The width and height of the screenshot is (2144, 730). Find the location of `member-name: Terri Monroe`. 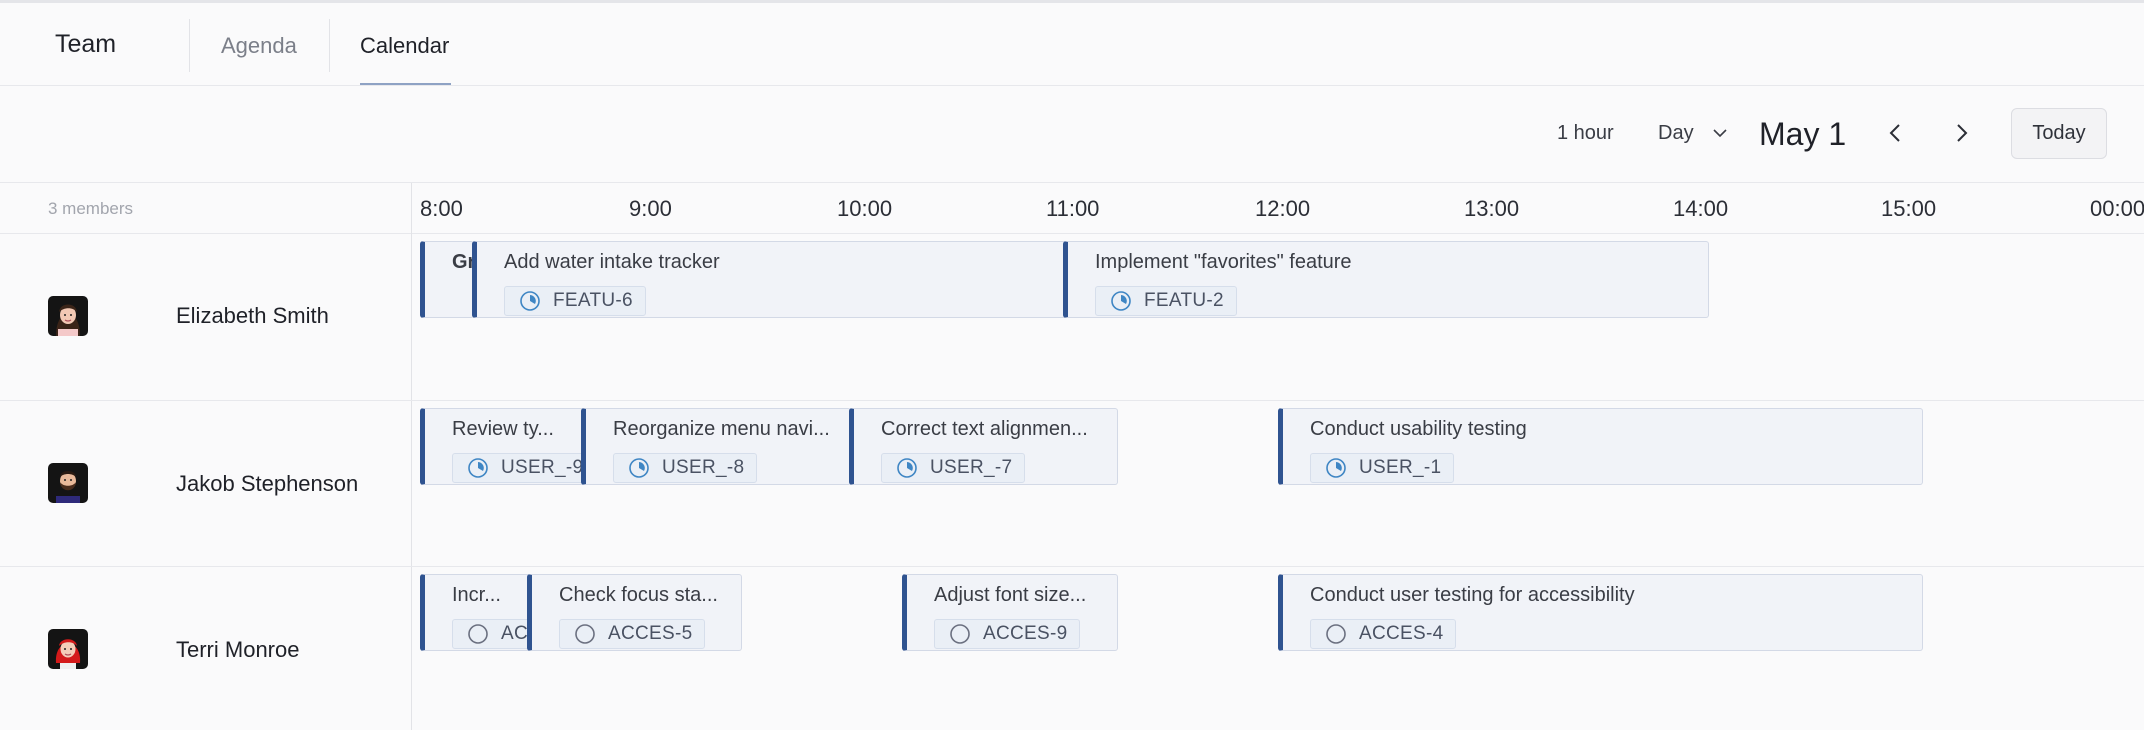

member-name: Terri Monroe is located at coordinates (238, 649).